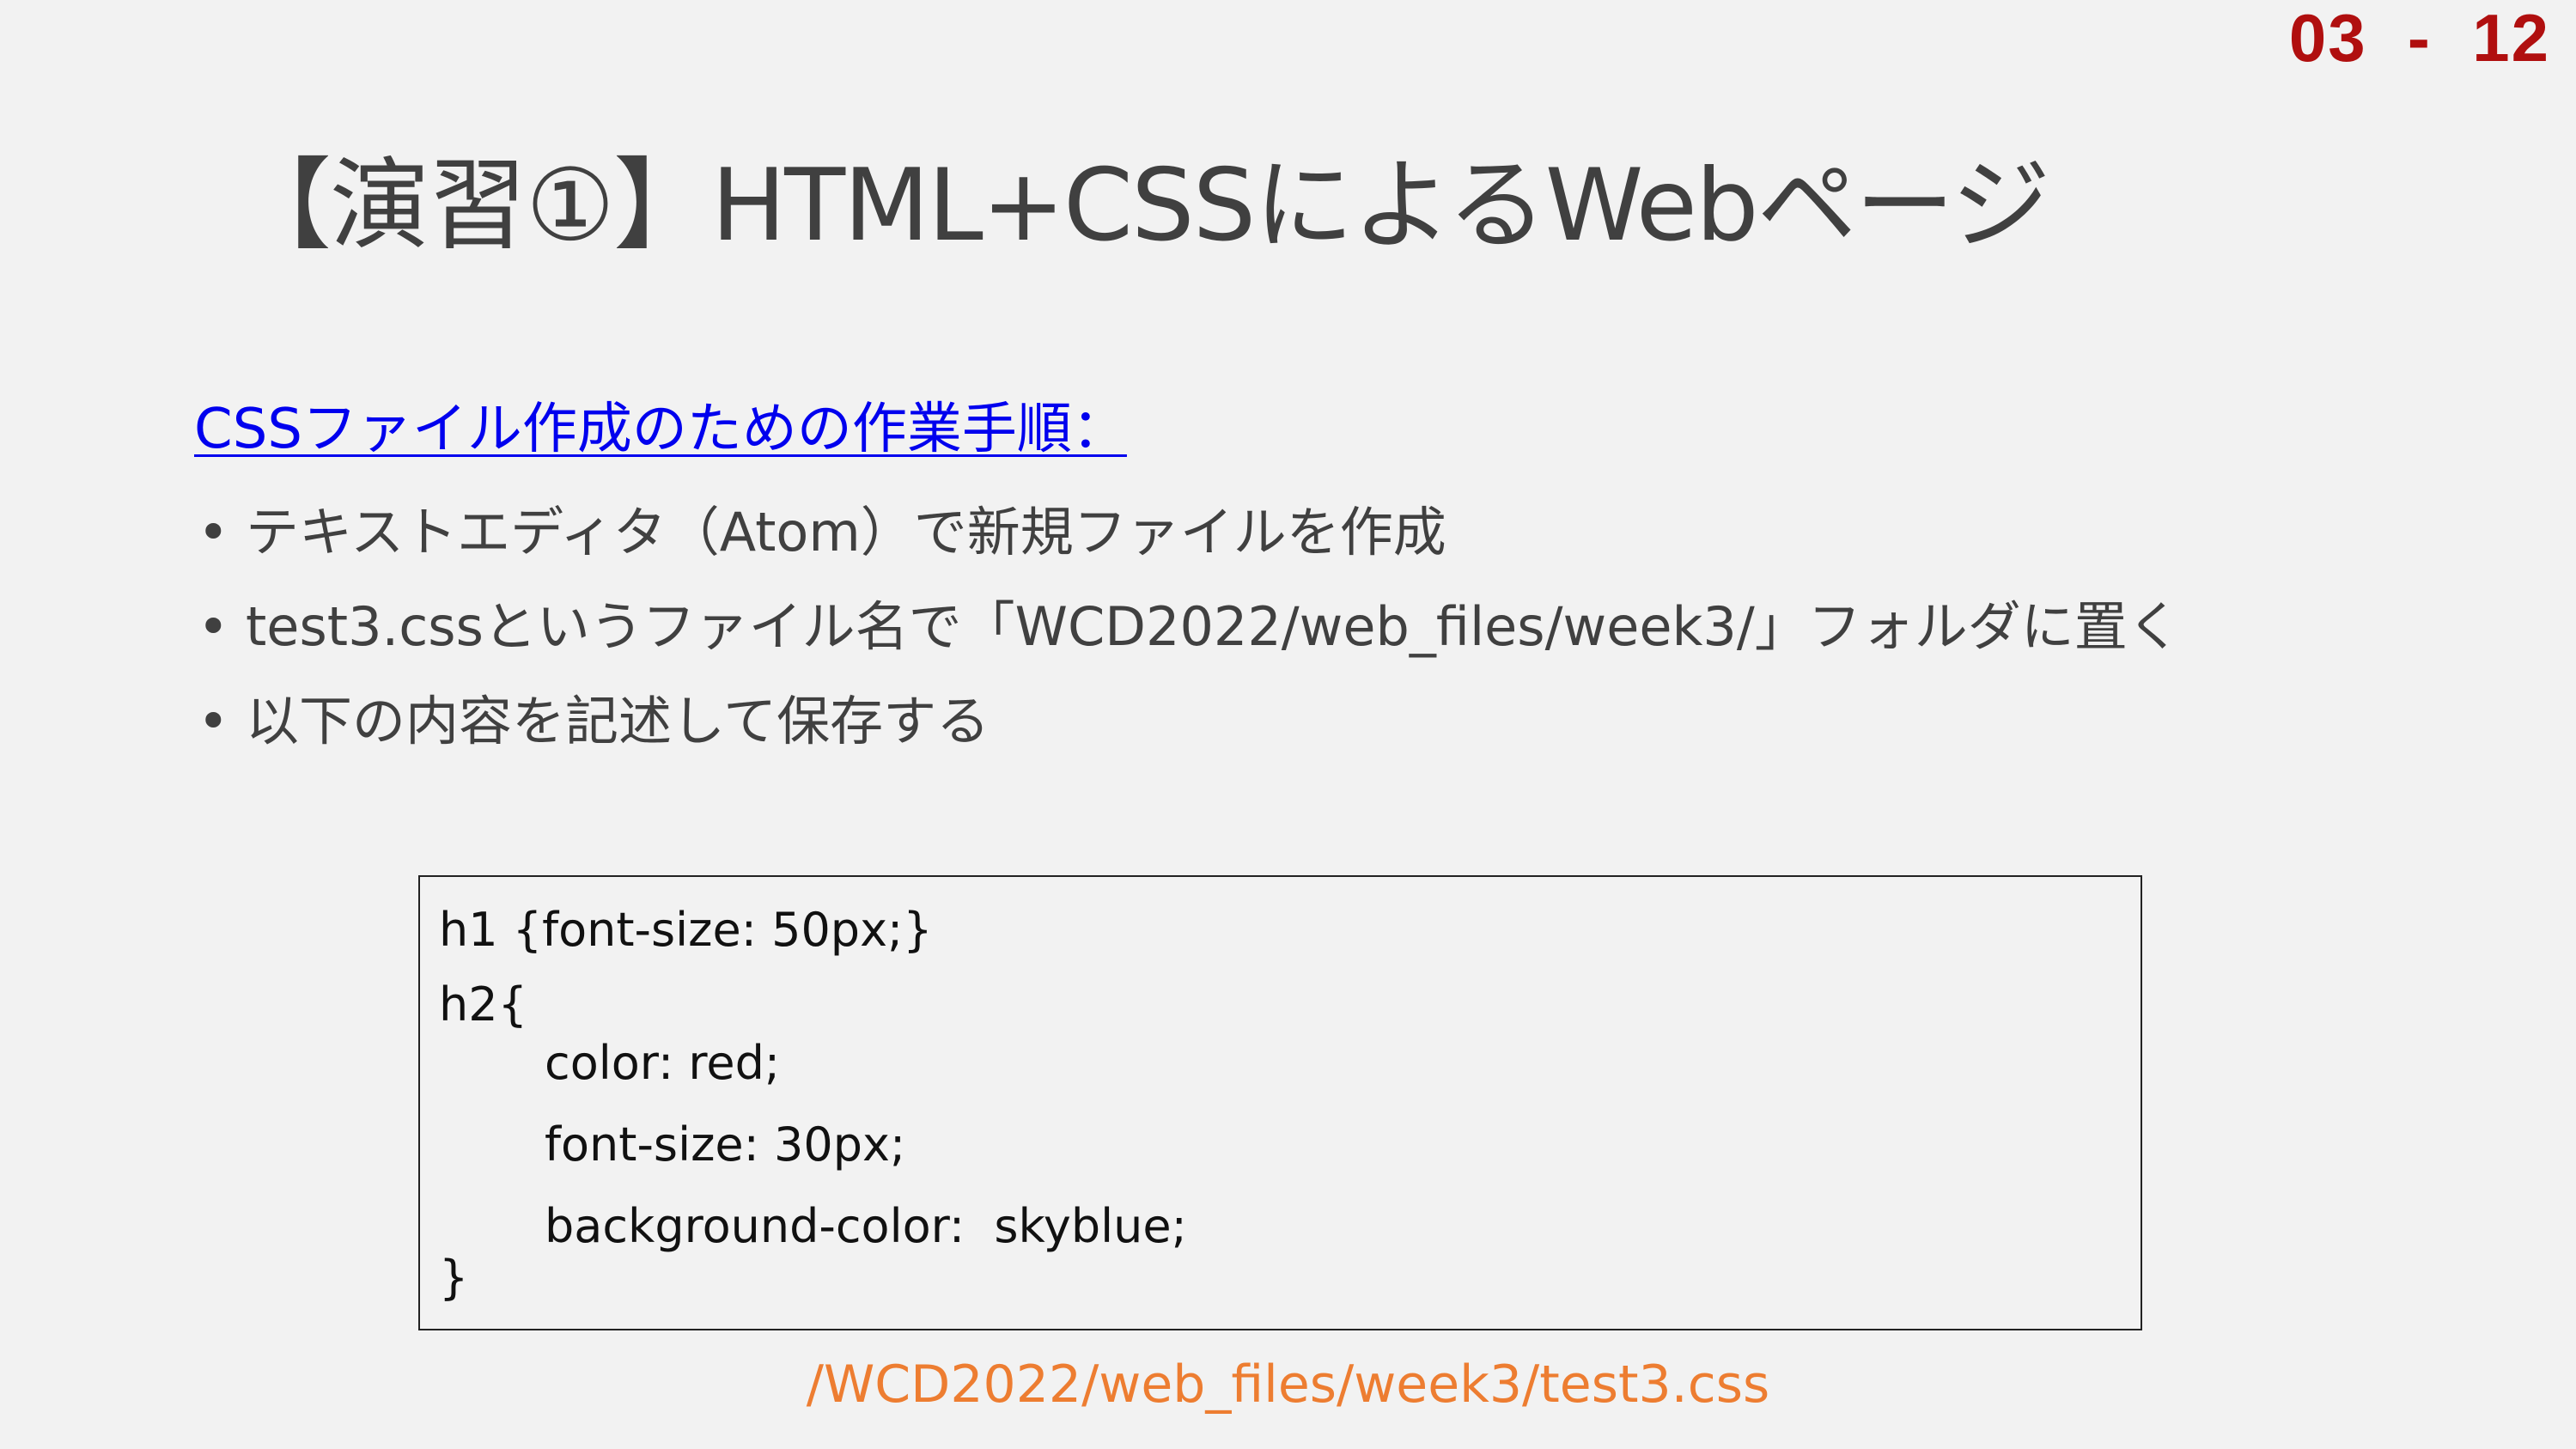  Describe the element at coordinates (1288, 1385) in the screenshot. I see `file-path-caption: /WCD2022/web_files/week3/test3.css` at that location.